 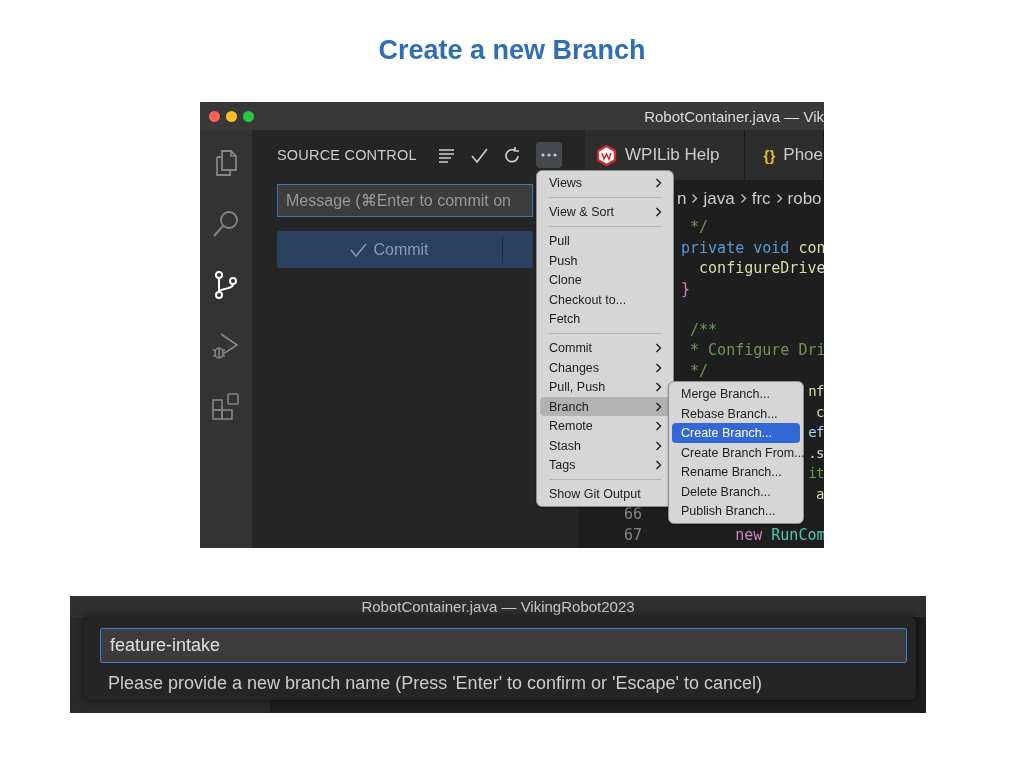 What do you see at coordinates (804, 198) in the screenshot?
I see `breadcrumb-item: robo` at bounding box center [804, 198].